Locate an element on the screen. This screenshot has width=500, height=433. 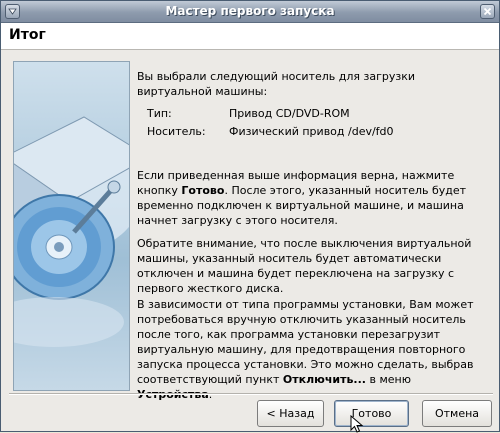
mouse-pointer-icon is located at coordinates (357, 424).